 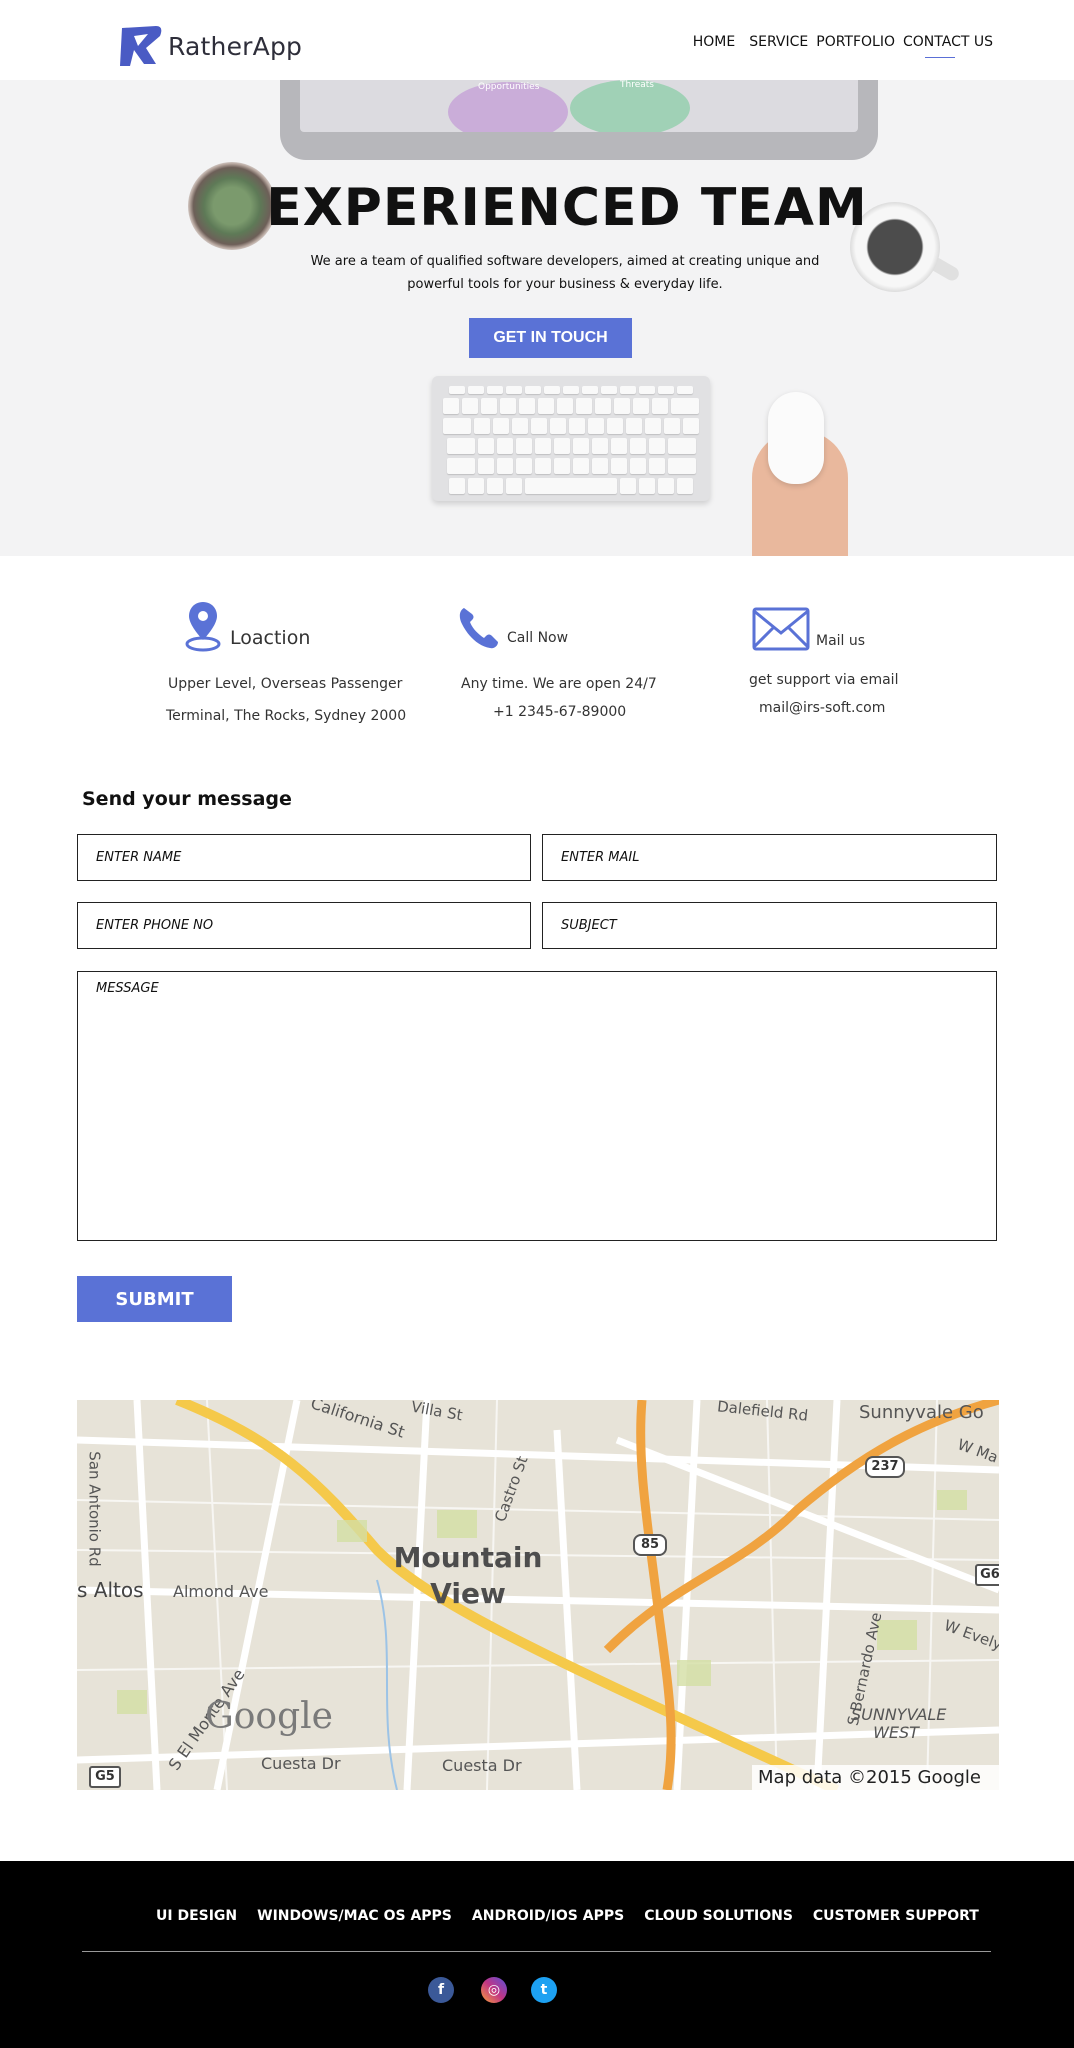 I want to click on map-label-los-altos: s Altos, so click(x=110, y=1590).